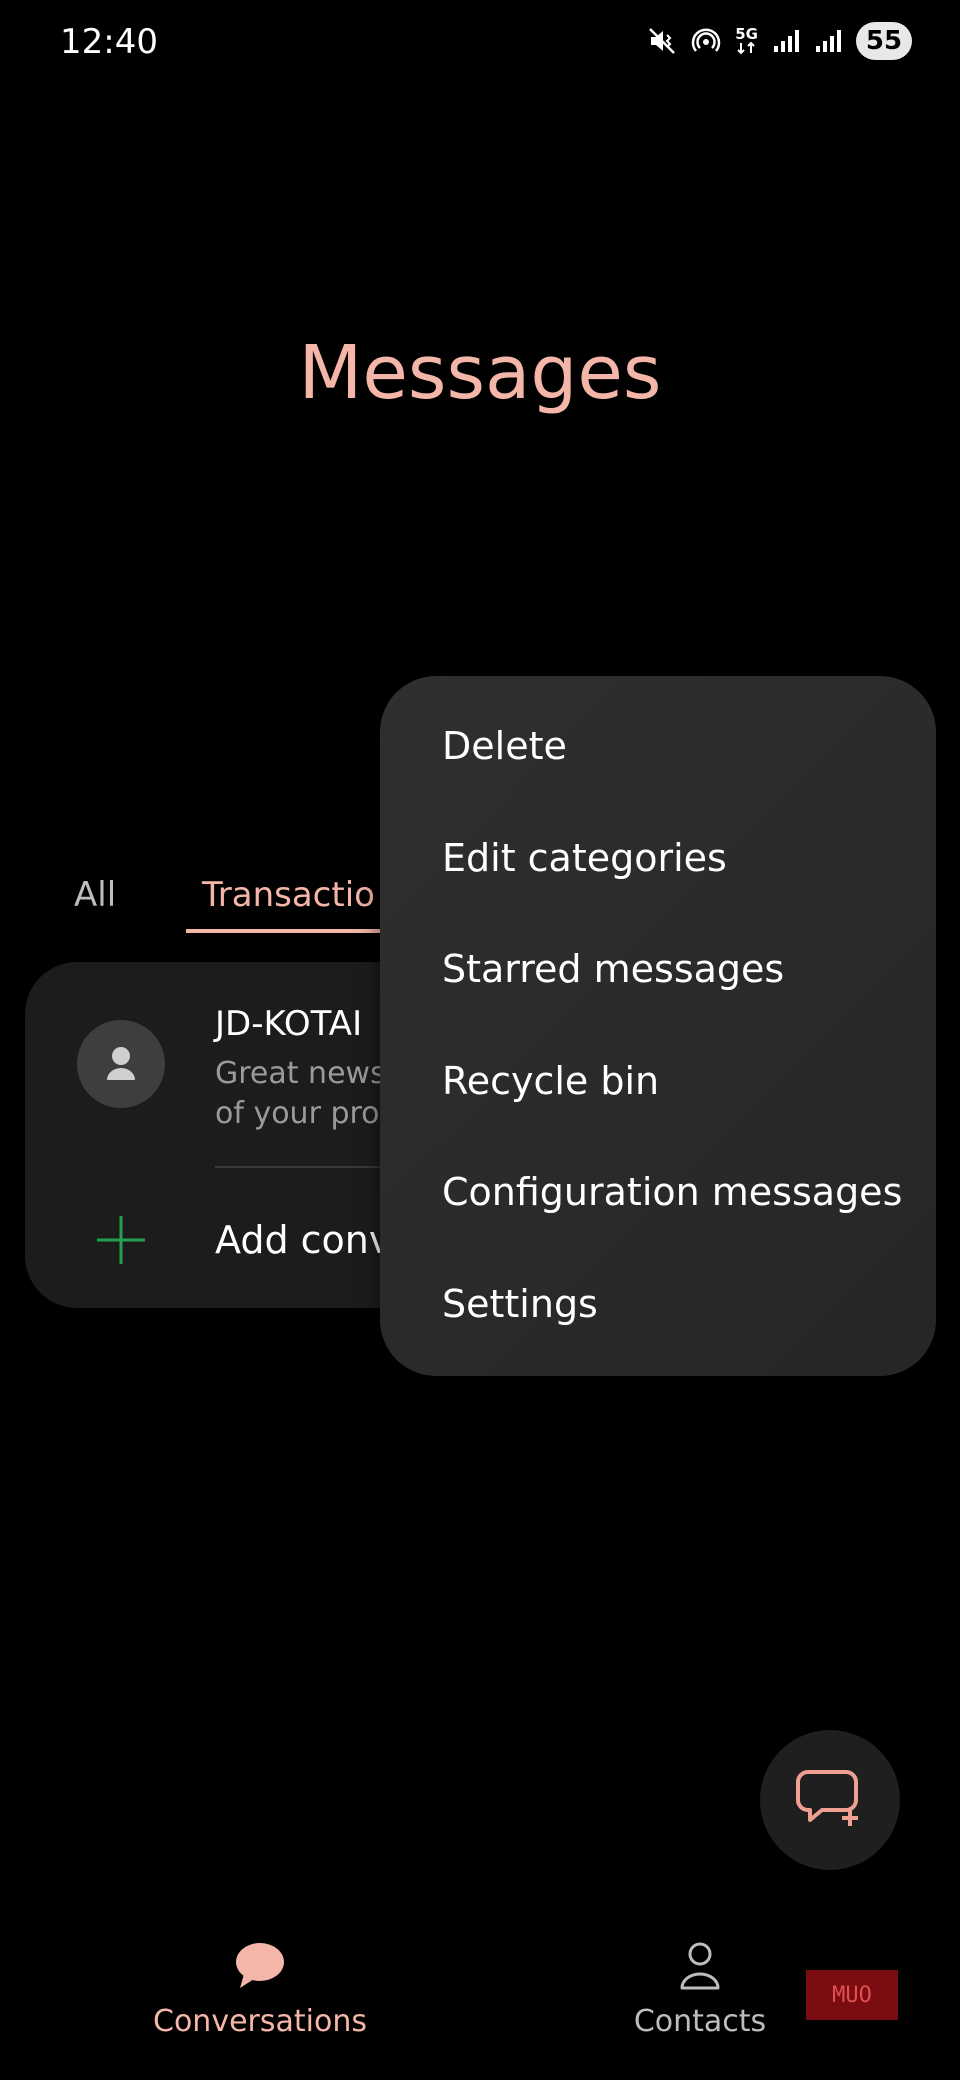 This screenshot has width=960, height=2080. What do you see at coordinates (706, 41) in the screenshot?
I see `hotspot-icon` at bounding box center [706, 41].